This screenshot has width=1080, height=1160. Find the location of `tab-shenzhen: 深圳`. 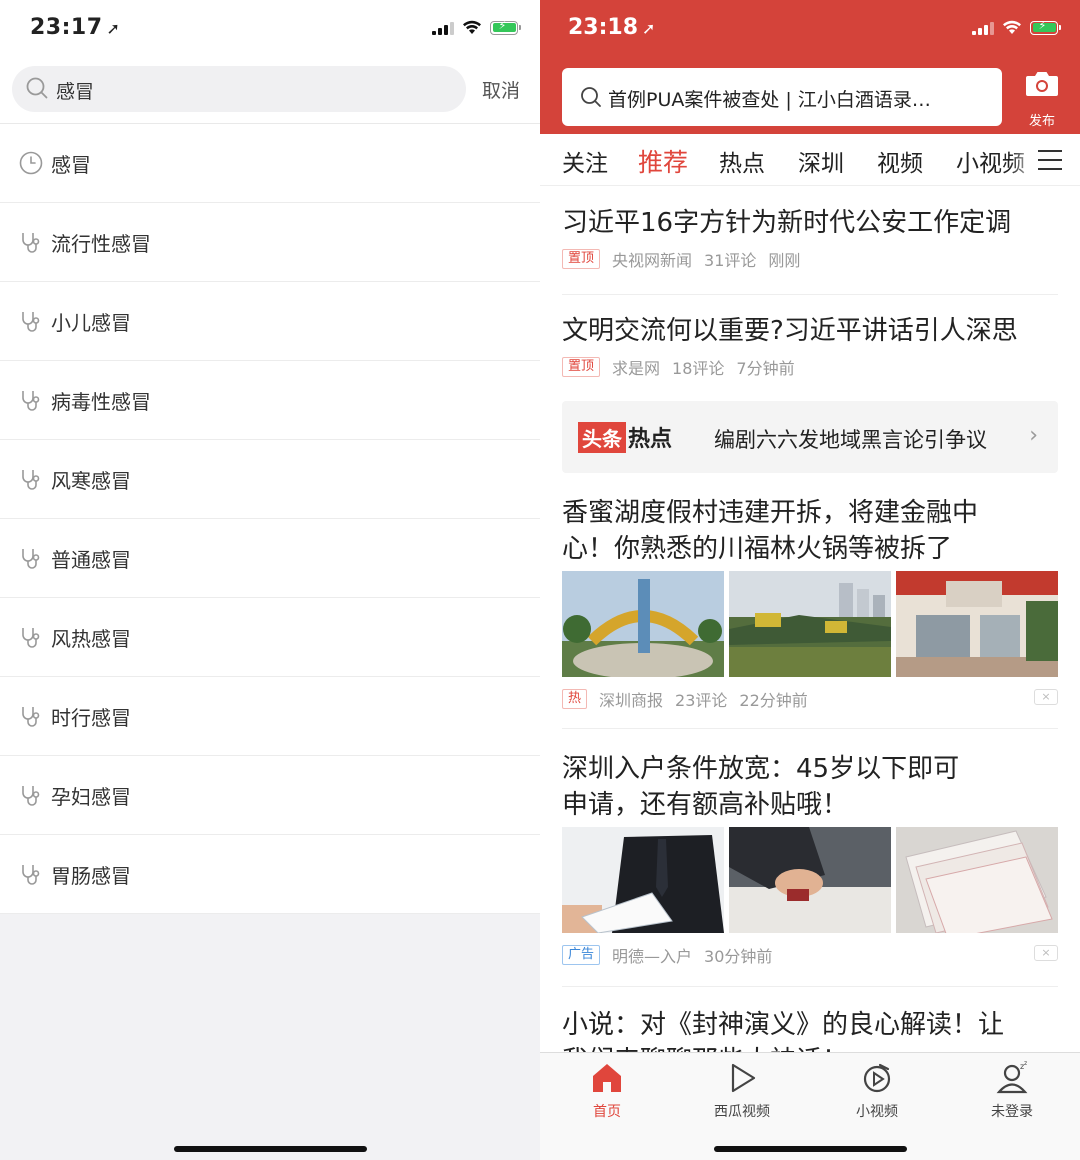

tab-shenzhen: 深圳 is located at coordinates (821, 161).